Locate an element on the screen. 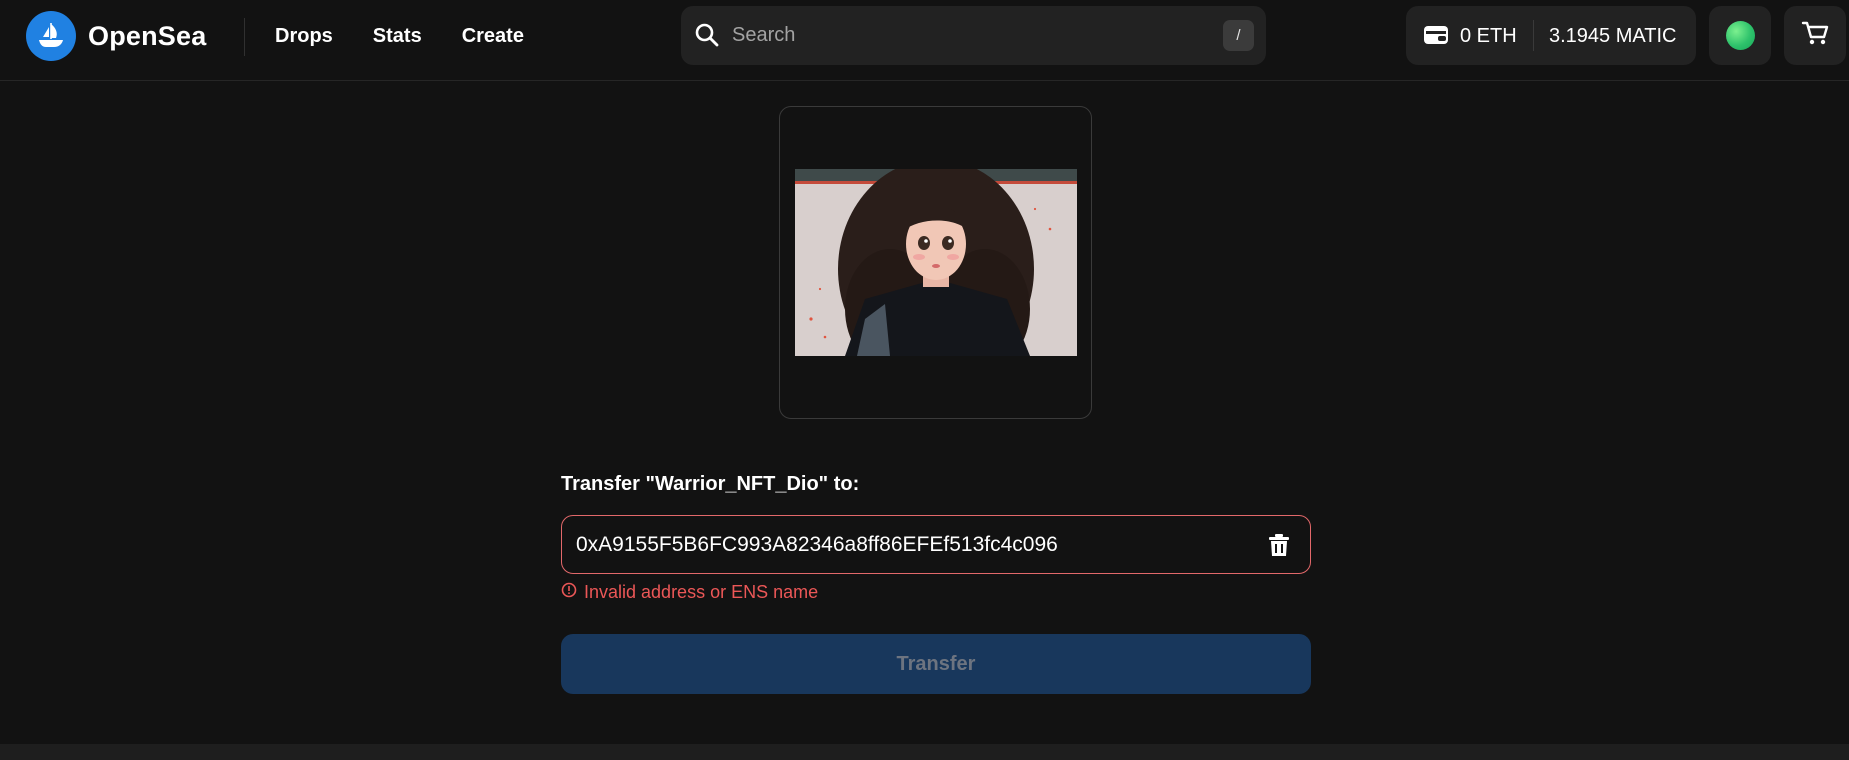 The height and width of the screenshot is (760, 1849). wallet-icon is located at coordinates (1436, 37).